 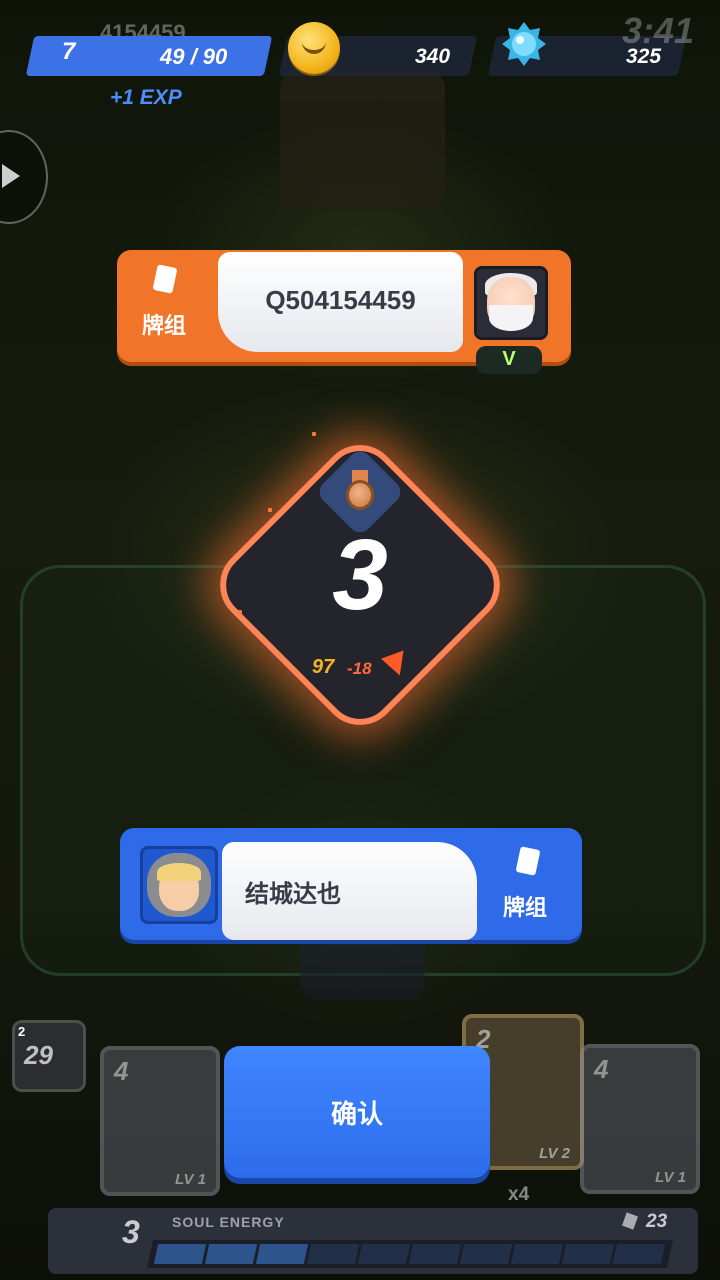 I want to click on card-level: LV 2, so click(x=554, y=1153).